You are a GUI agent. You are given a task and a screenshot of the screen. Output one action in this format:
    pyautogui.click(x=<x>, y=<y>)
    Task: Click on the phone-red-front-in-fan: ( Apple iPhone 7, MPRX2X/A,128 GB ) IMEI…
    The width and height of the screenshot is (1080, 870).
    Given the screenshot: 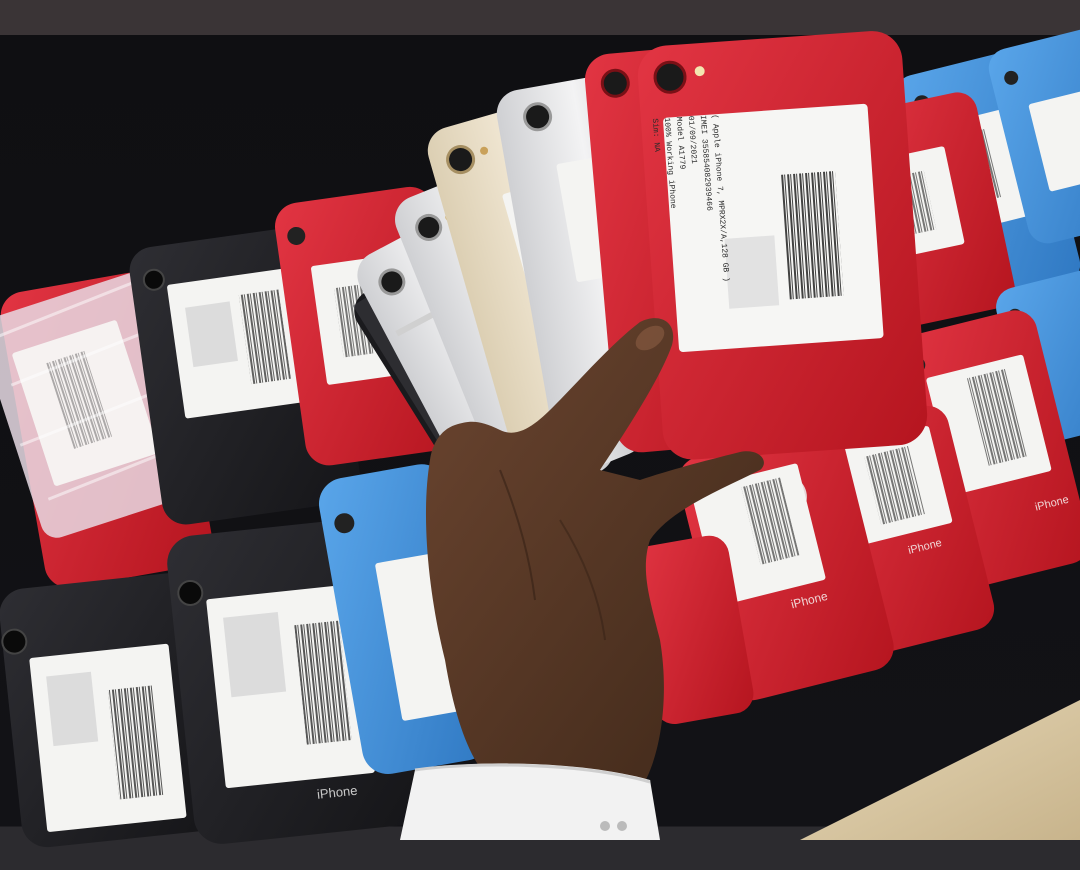 What is the action you would take?
    pyautogui.click(x=782, y=245)
    